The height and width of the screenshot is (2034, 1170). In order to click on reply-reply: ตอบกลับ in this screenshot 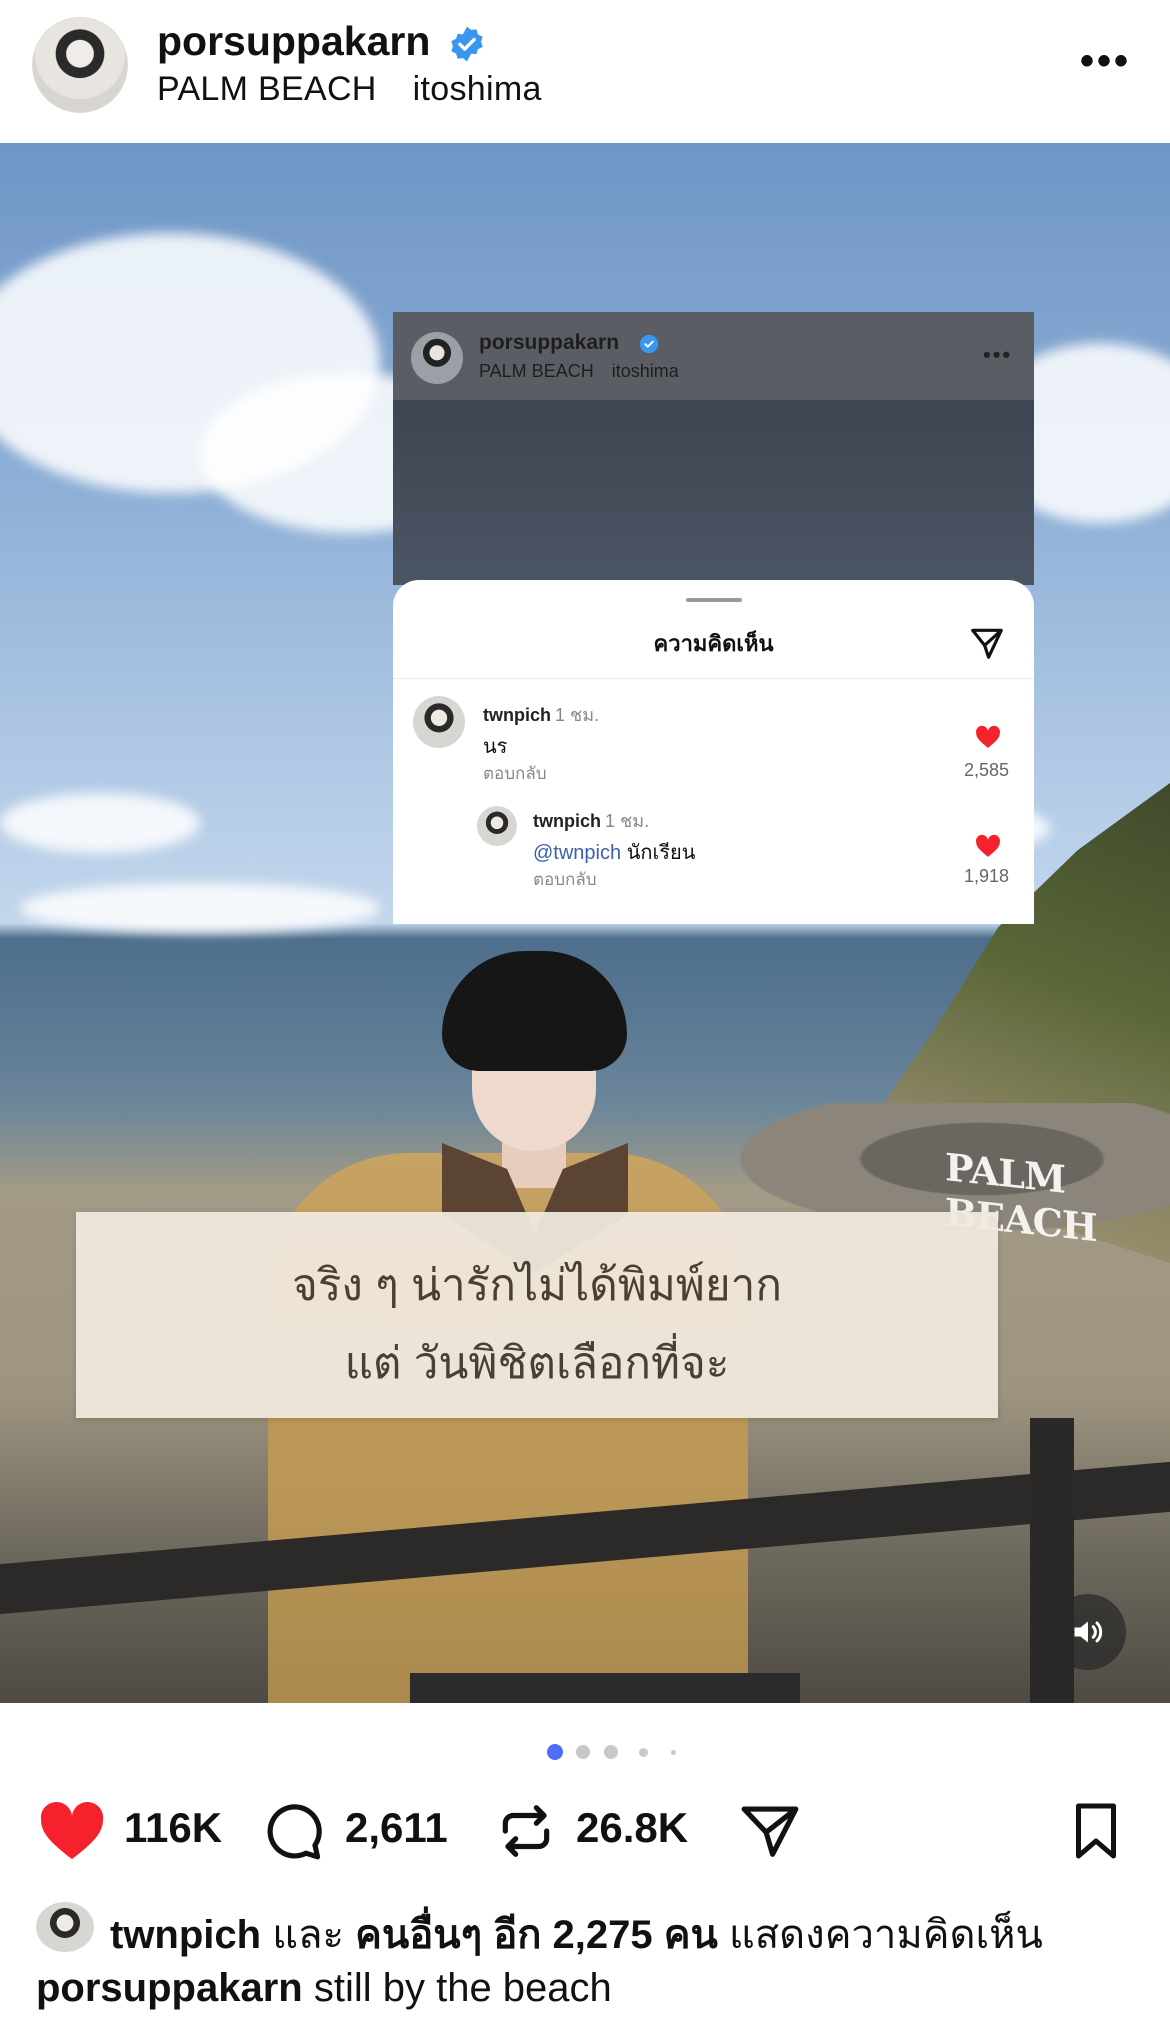, I will do `click(565, 879)`.